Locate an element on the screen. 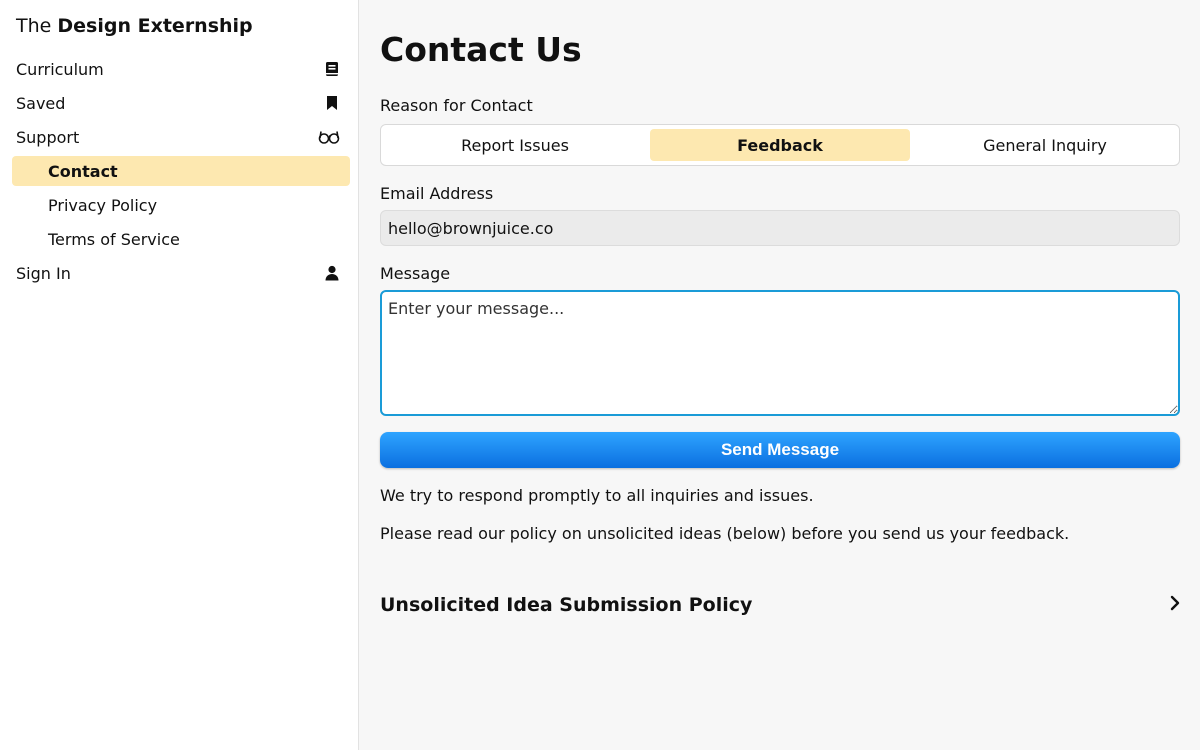 Image resolution: width=1200 pixels, height=750 pixels. message-textarea is located at coordinates (780, 353).